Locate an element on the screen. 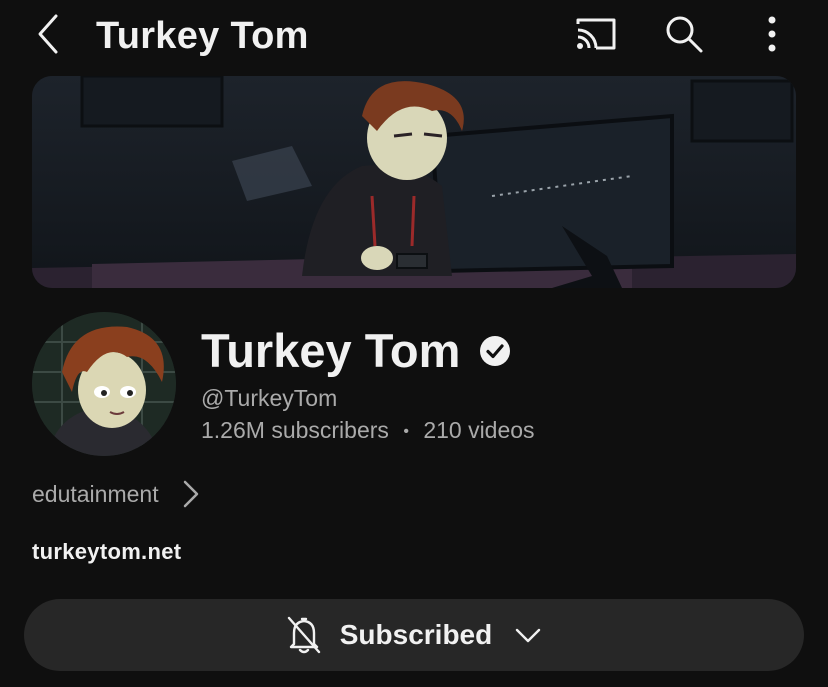  back-button is located at coordinates (48, 34).